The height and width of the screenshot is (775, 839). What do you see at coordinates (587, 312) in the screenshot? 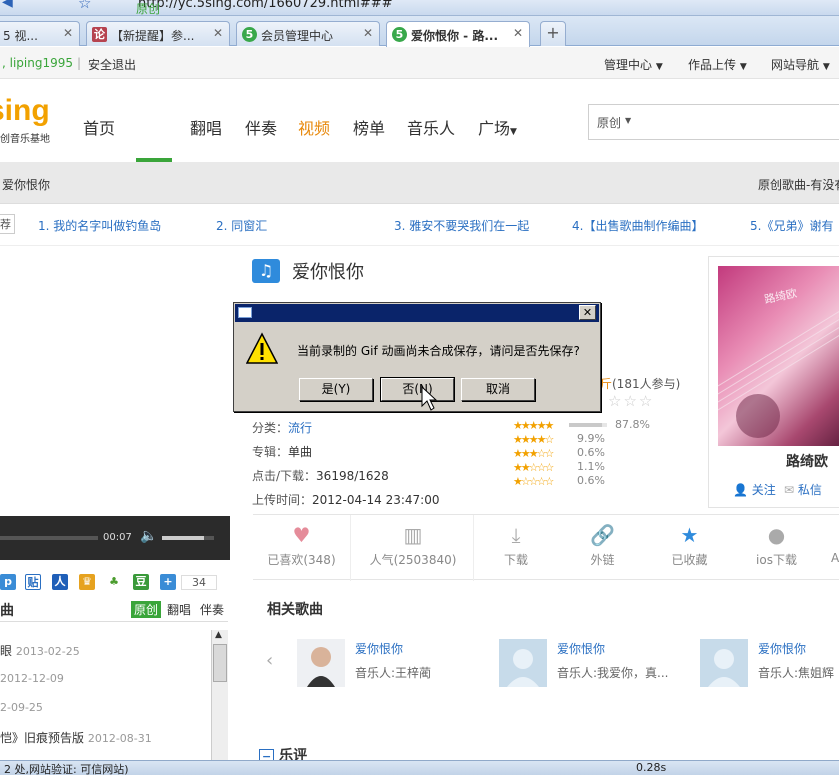
I see `dialog-close-button: ✕` at bounding box center [587, 312].